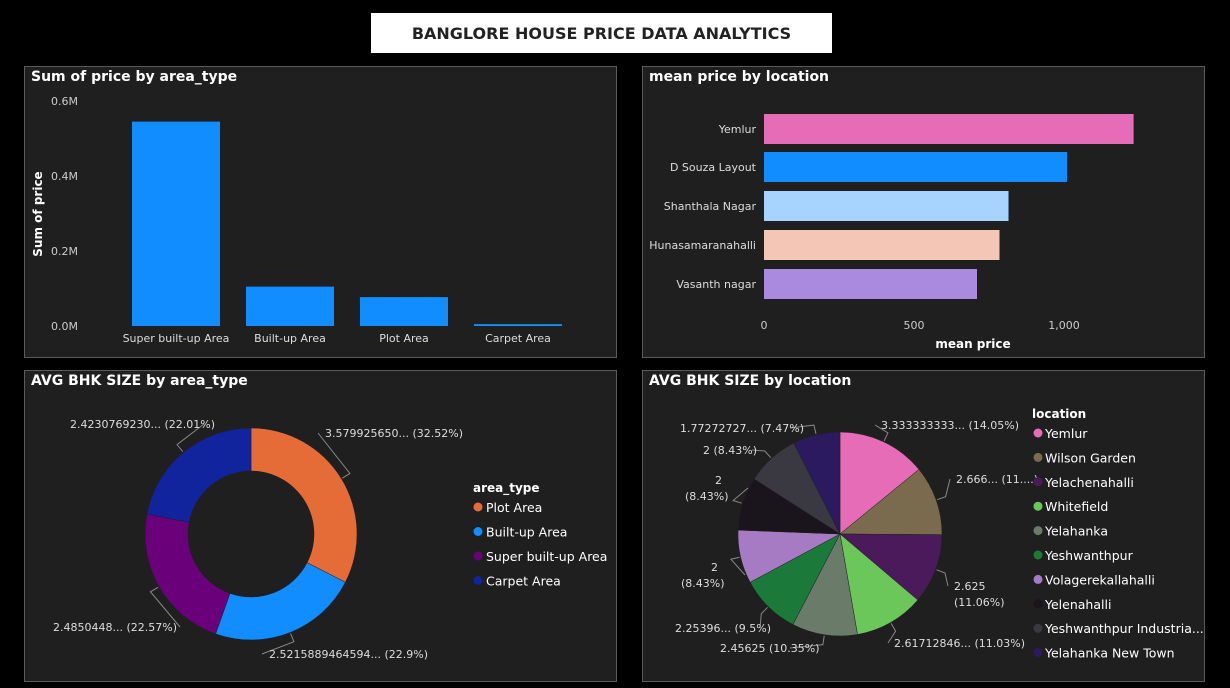 Image resolution: width=1230 pixels, height=688 pixels. Describe the element at coordinates (713, 167) in the screenshot. I see `y-tick-label: D Souza Layout` at that location.